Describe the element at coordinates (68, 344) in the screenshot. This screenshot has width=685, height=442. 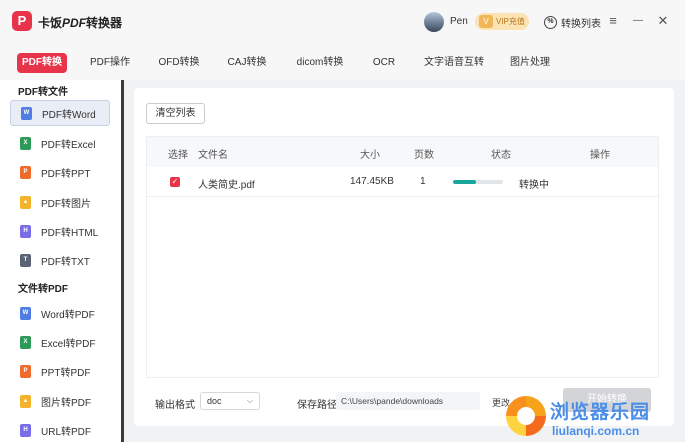
I see `sidebar-item-label: Excel转PDF` at that location.